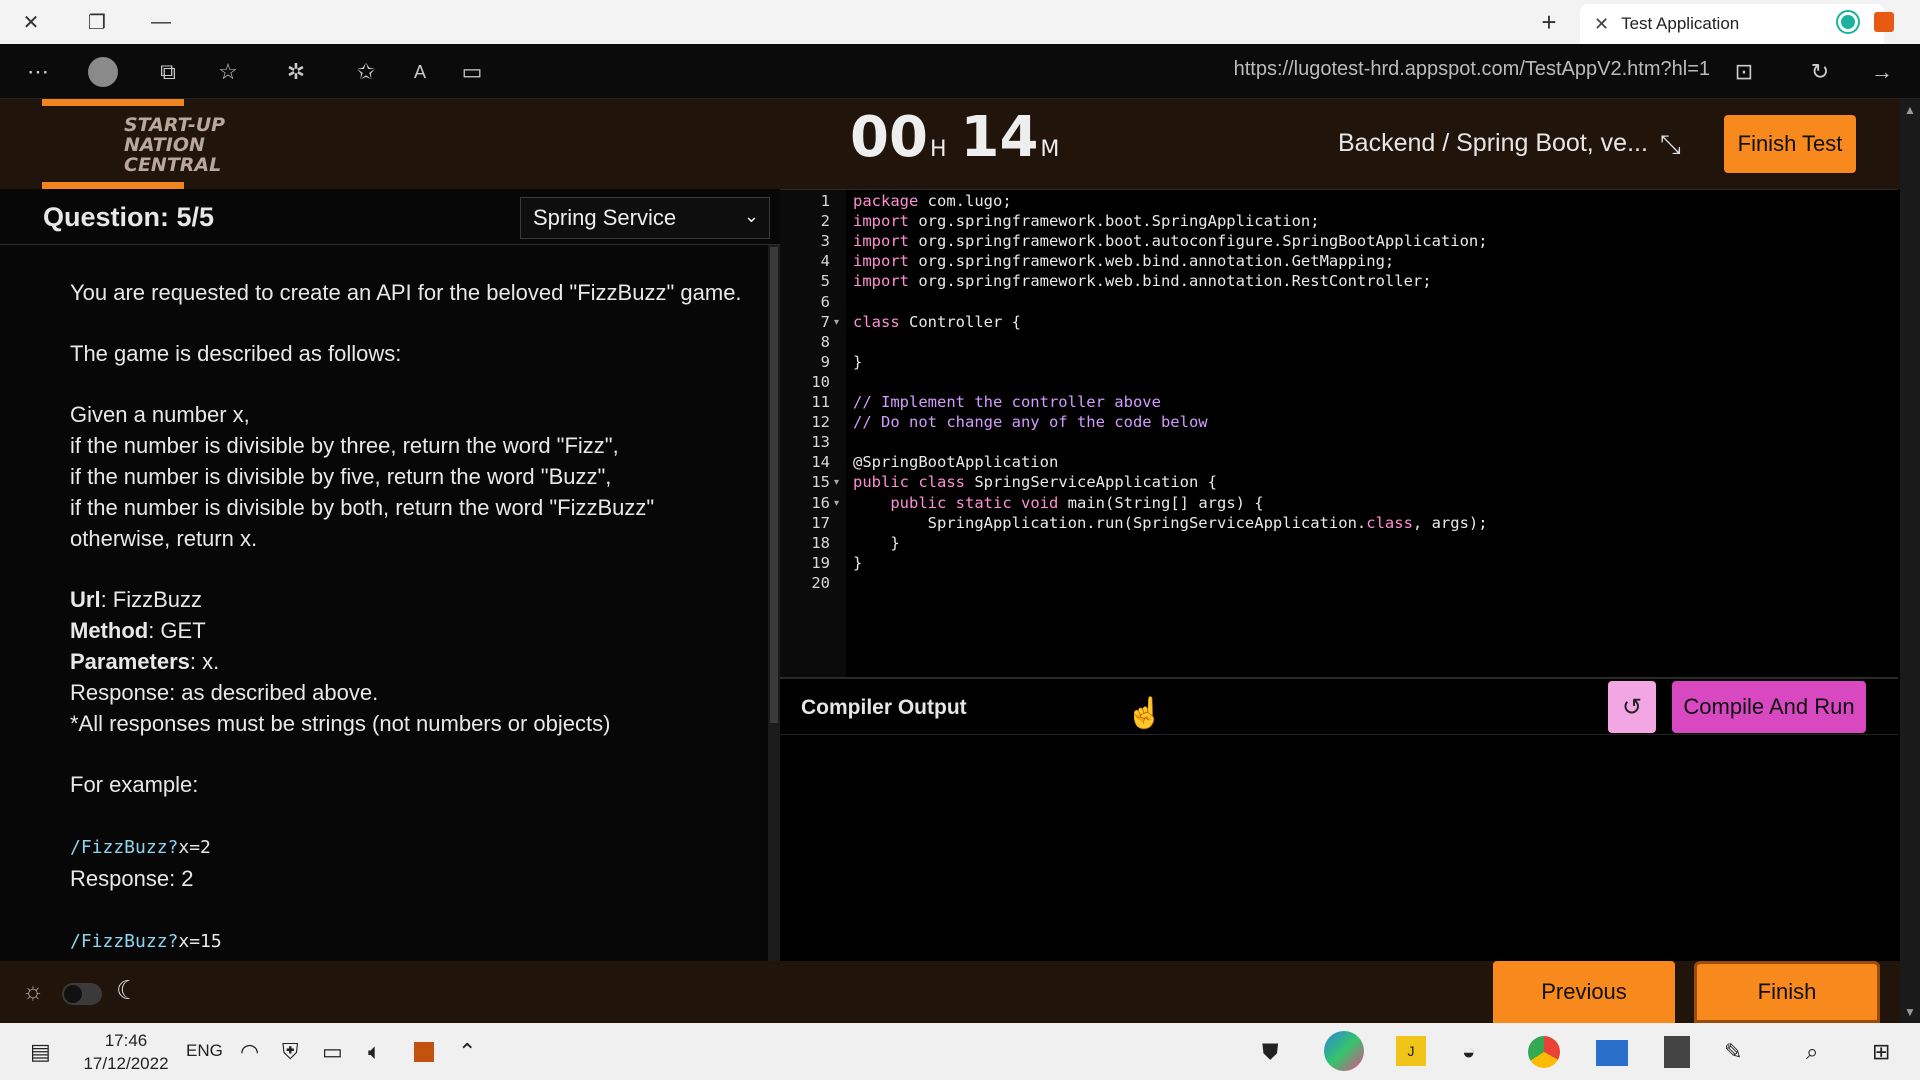  I want to click on close-window-icon: ✕, so click(31, 22).